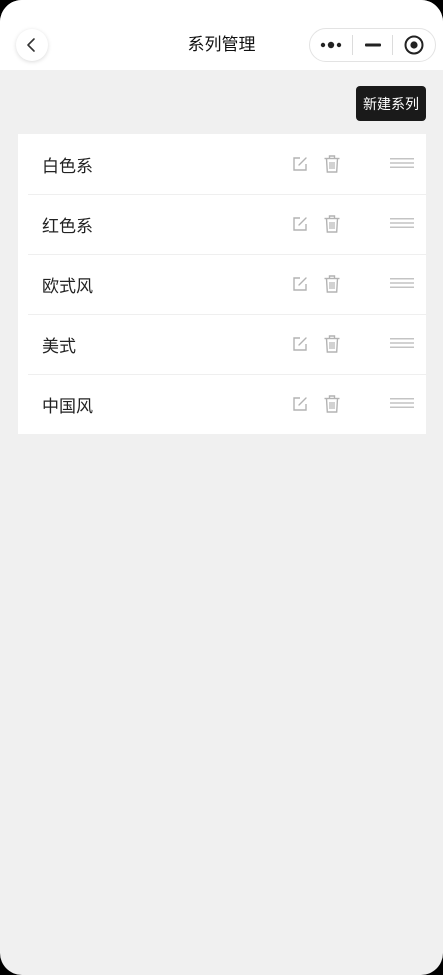 The image size is (443, 975). Describe the element at coordinates (67, 286) in the screenshot. I see `series-name: 欧式风` at that location.